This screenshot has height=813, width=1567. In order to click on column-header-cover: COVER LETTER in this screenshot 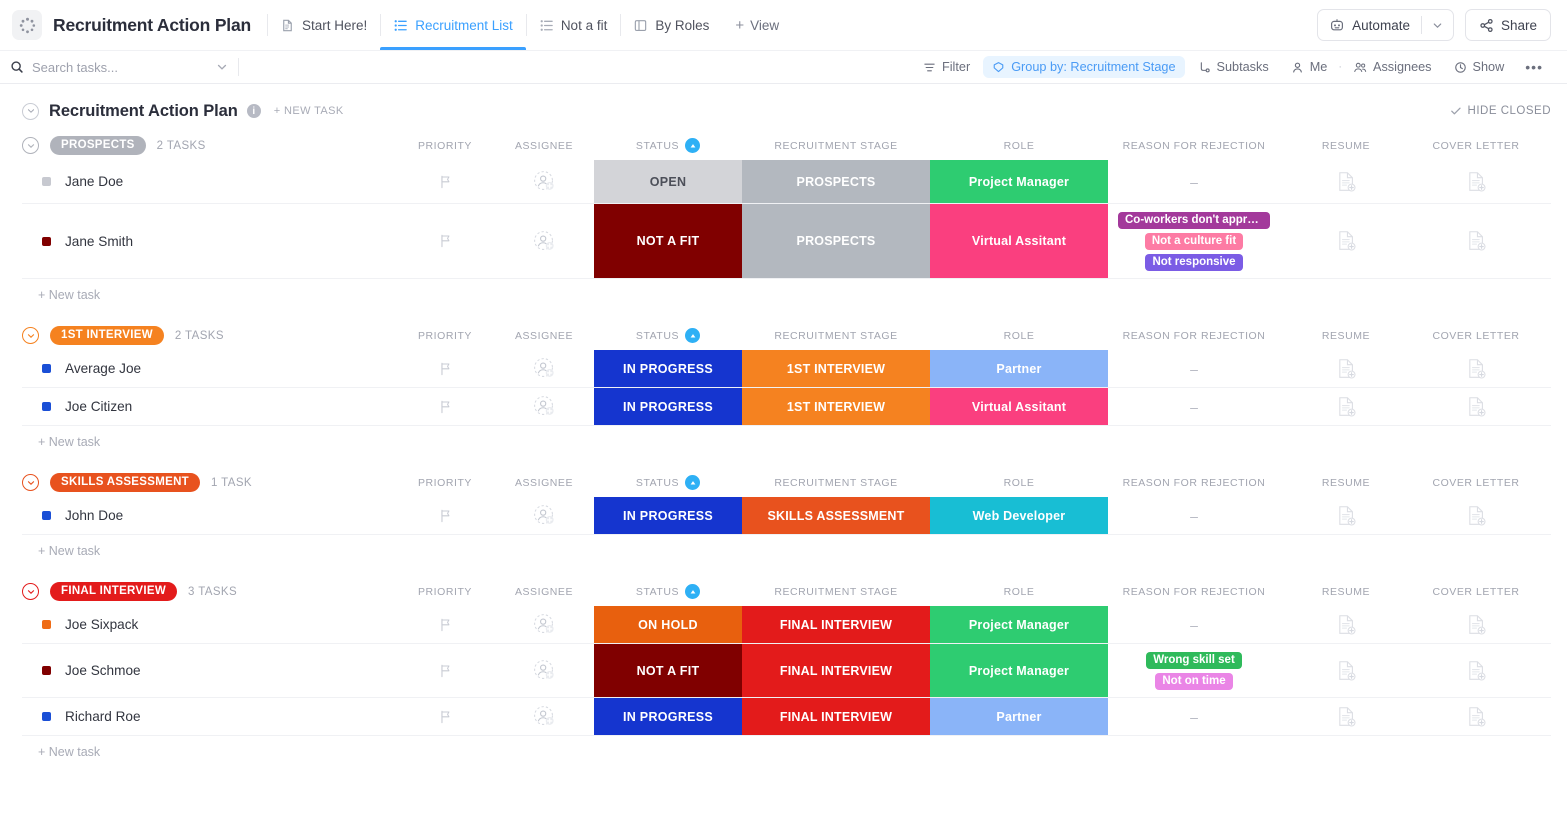, I will do `click(1476, 146)`.